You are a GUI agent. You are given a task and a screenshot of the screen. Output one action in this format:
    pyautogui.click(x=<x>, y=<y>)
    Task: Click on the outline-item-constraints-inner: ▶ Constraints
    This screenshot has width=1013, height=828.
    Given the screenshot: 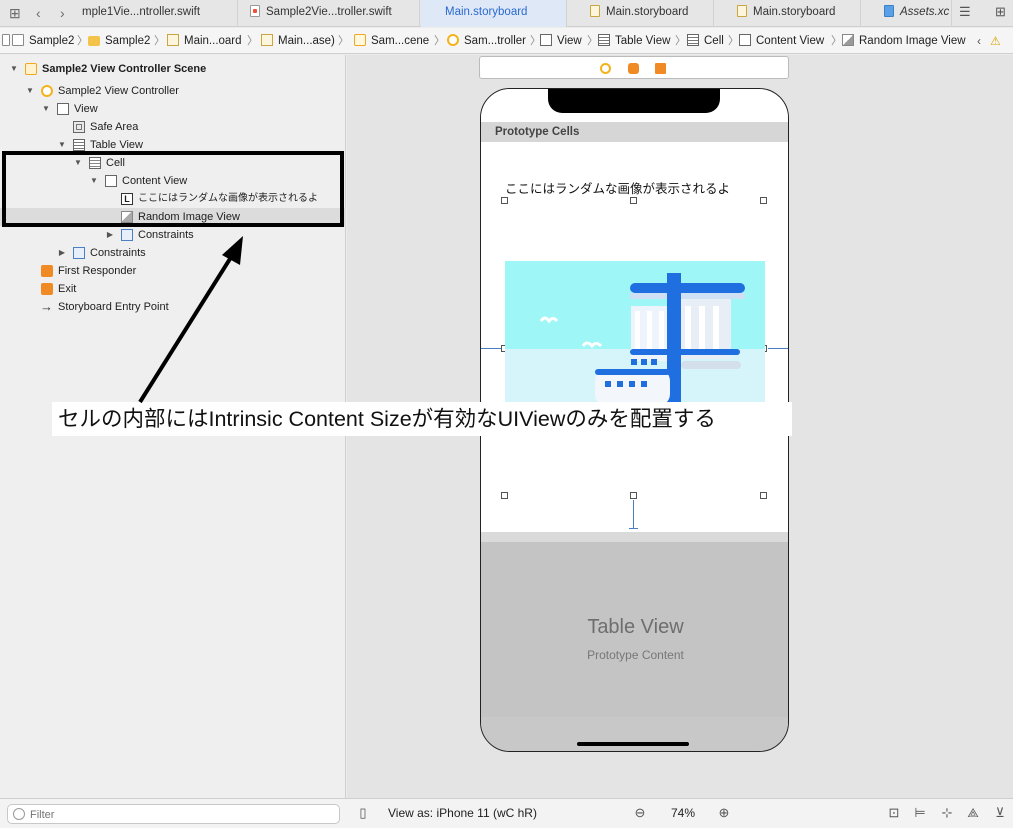 What is the action you would take?
    pyautogui.click(x=173, y=235)
    